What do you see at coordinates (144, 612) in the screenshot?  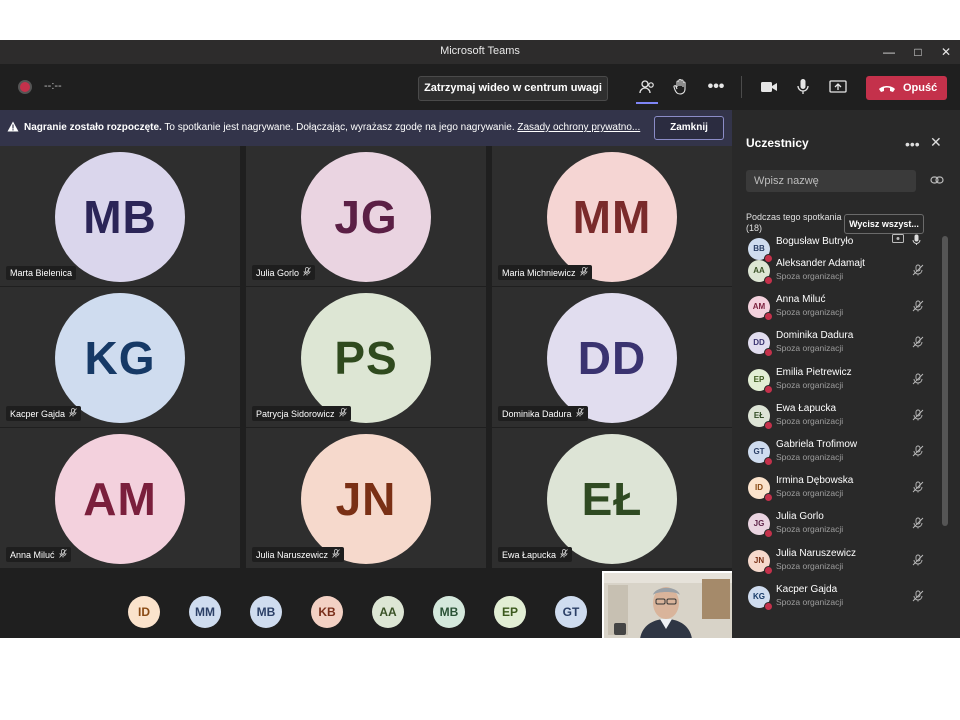 I see `overflow-avatar: ID` at bounding box center [144, 612].